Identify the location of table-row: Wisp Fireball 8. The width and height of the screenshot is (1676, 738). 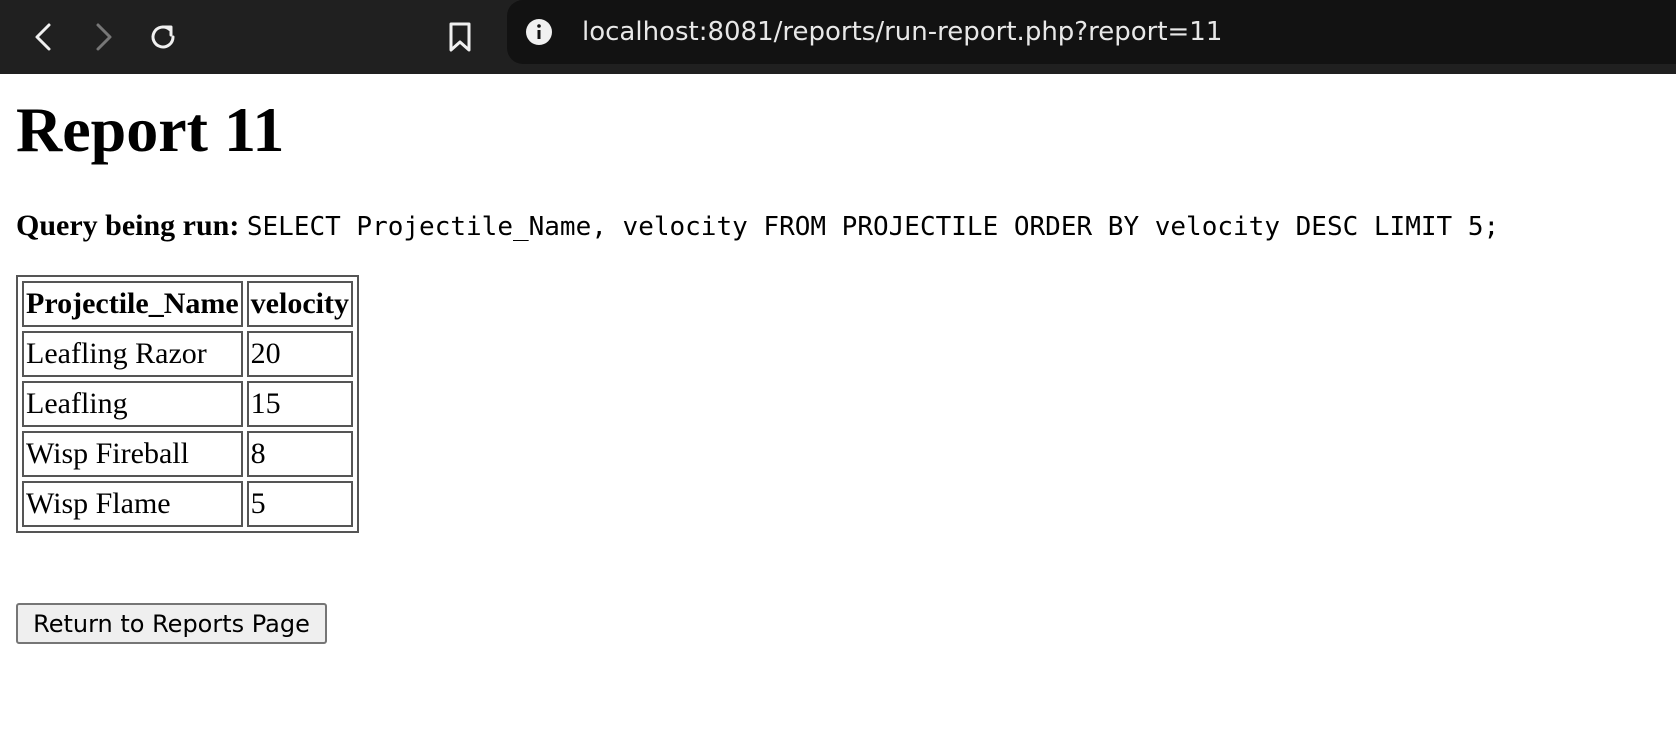
(187, 454).